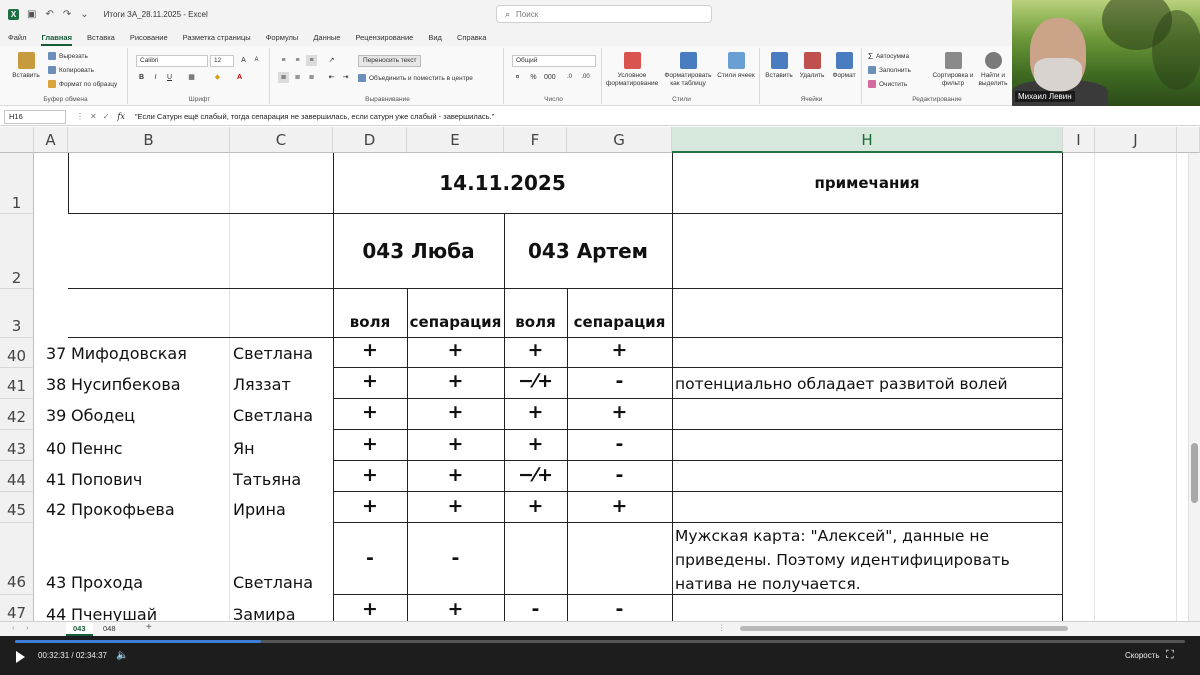  What do you see at coordinates (107, 582) in the screenshot?
I see `last-name: Прохода` at bounding box center [107, 582].